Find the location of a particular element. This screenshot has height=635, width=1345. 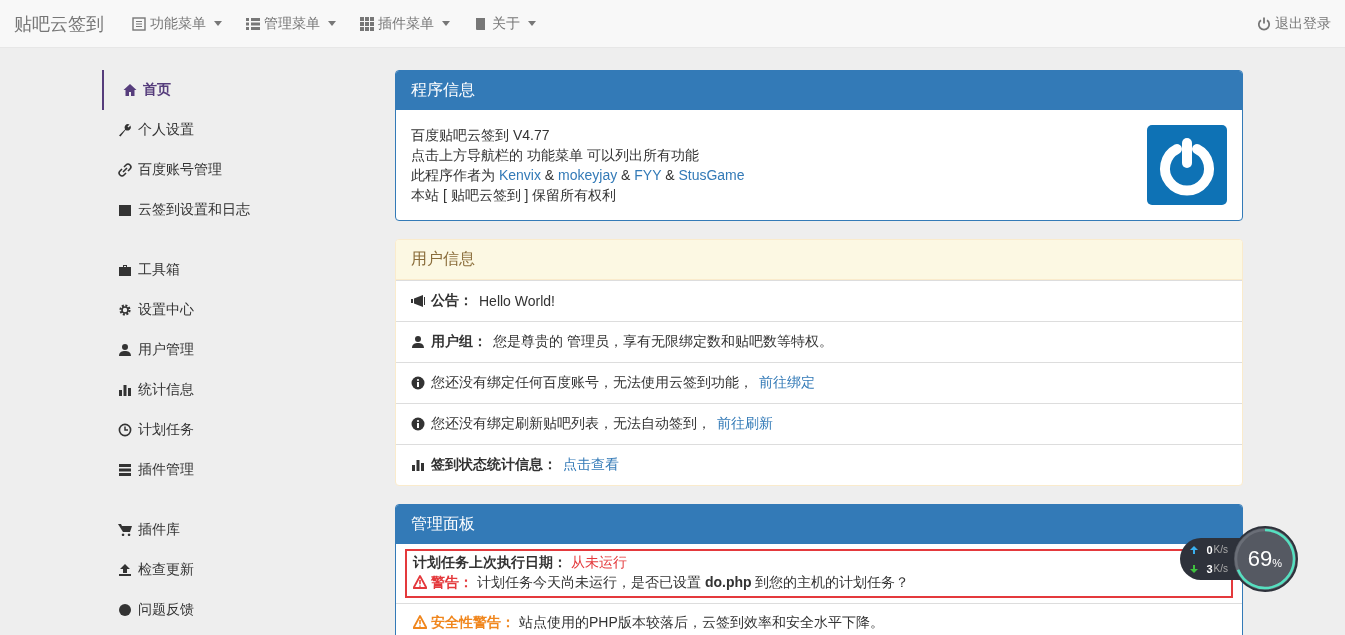

row-label: 计划任务上次执行日期： is located at coordinates (490, 562).